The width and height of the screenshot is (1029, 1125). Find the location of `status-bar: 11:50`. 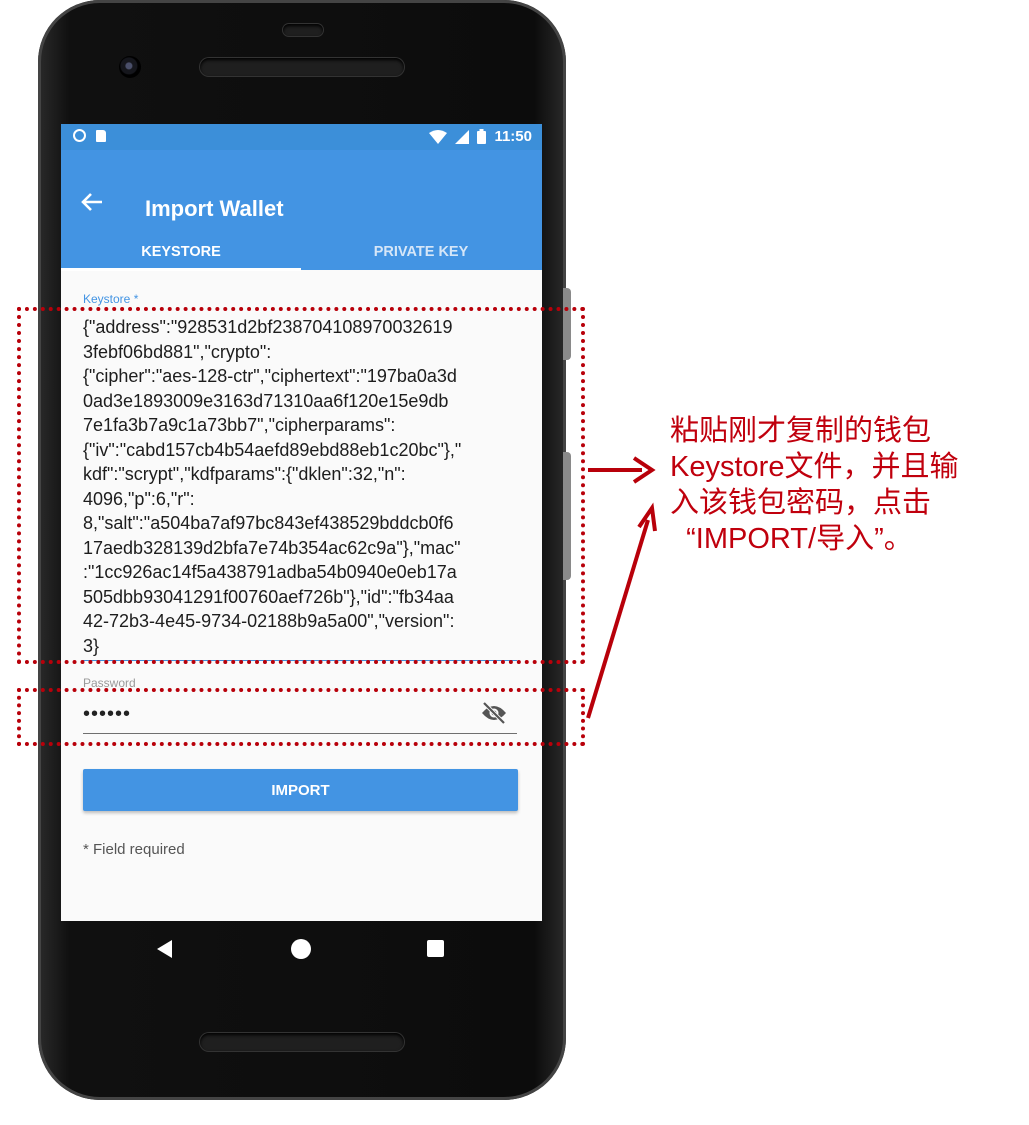

status-bar: 11:50 is located at coordinates (301, 137).